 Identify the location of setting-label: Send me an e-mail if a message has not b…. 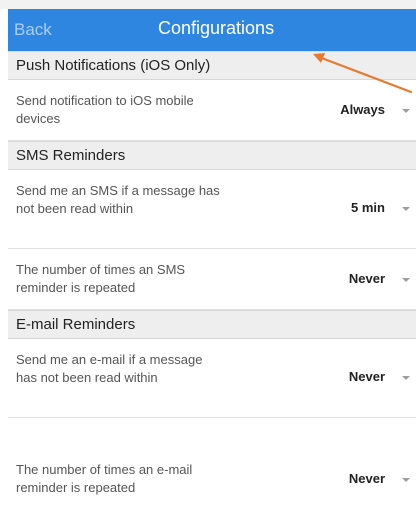
(109, 368).